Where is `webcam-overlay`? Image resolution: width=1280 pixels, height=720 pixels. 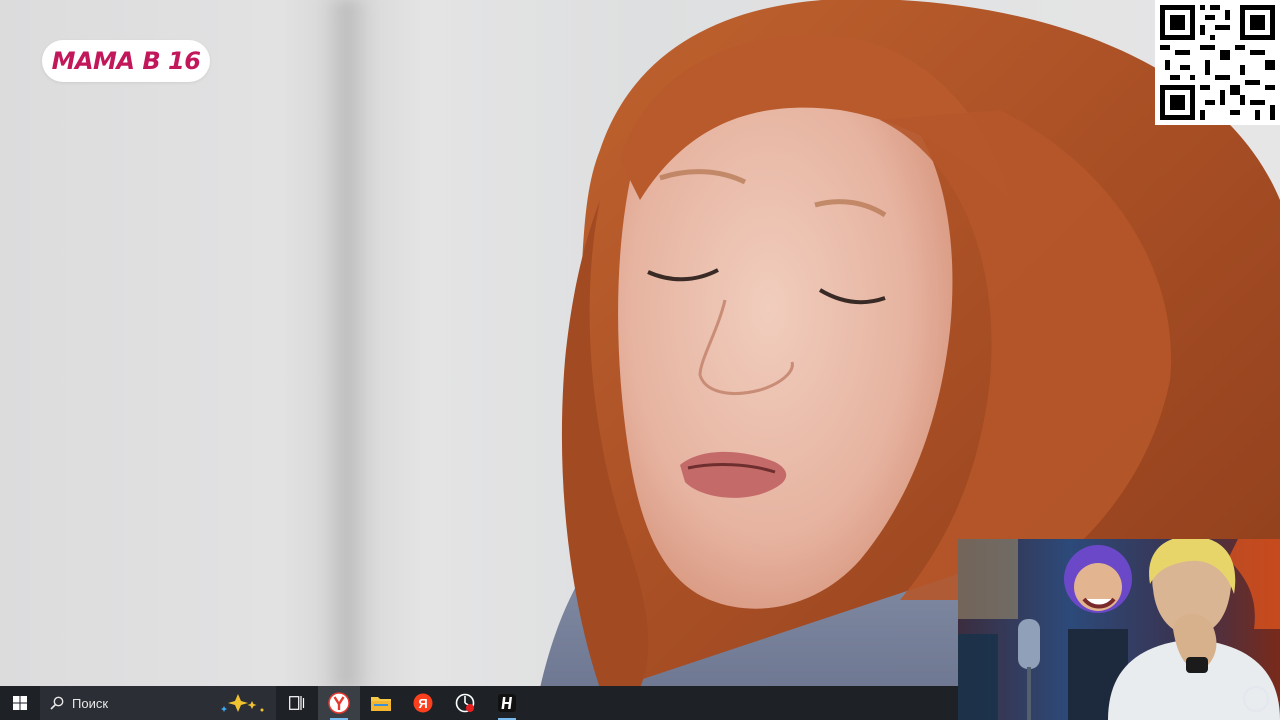
webcam-overlay is located at coordinates (1119, 629).